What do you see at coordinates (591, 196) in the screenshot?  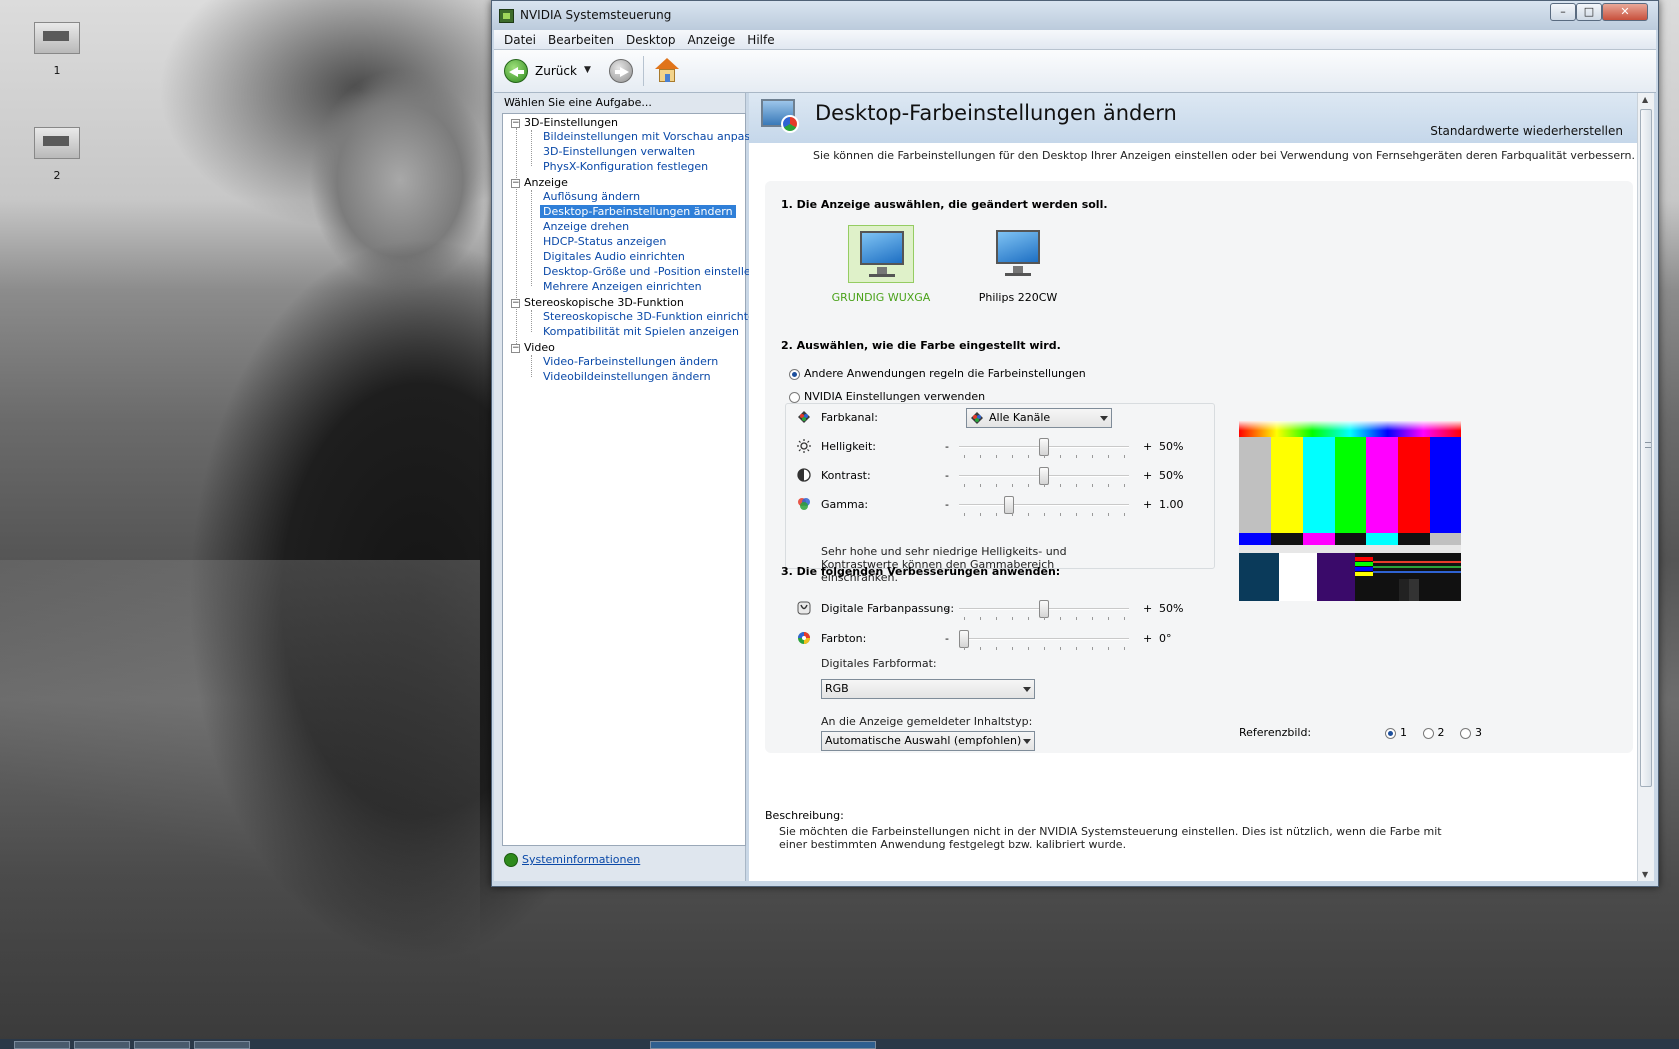 I see `sidebar-item-resolution: Auflösung ändern` at bounding box center [591, 196].